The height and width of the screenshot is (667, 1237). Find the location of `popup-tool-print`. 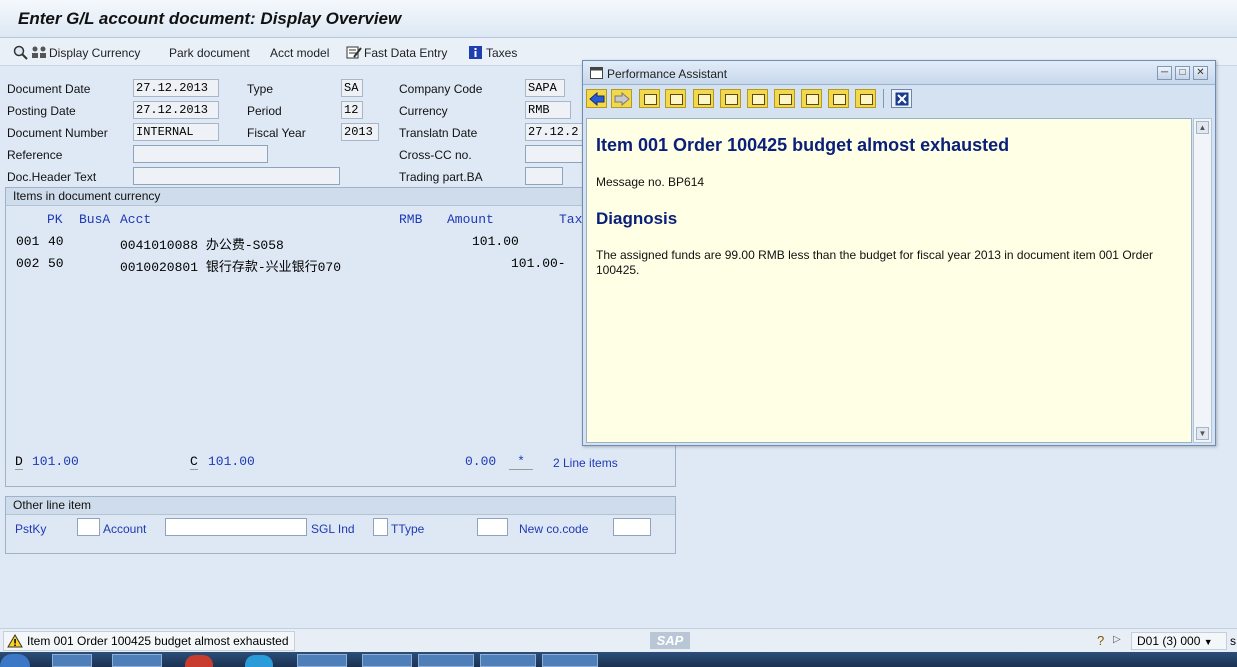

popup-tool-print is located at coordinates (838, 98).